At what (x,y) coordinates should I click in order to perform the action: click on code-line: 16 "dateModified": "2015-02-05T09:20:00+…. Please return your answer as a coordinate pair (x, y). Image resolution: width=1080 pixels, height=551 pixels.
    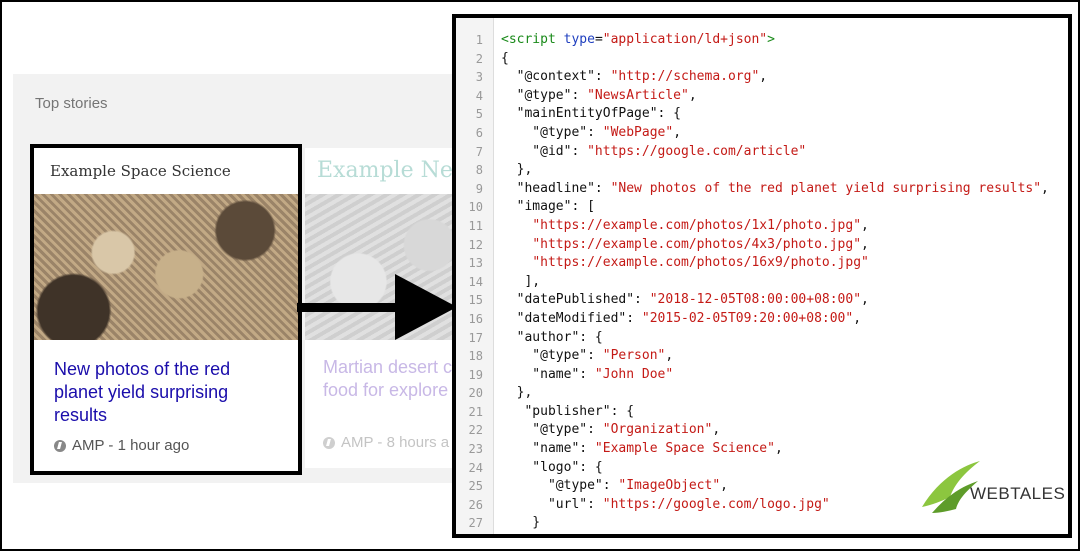
    Looking at the image, I should click on (762, 319).